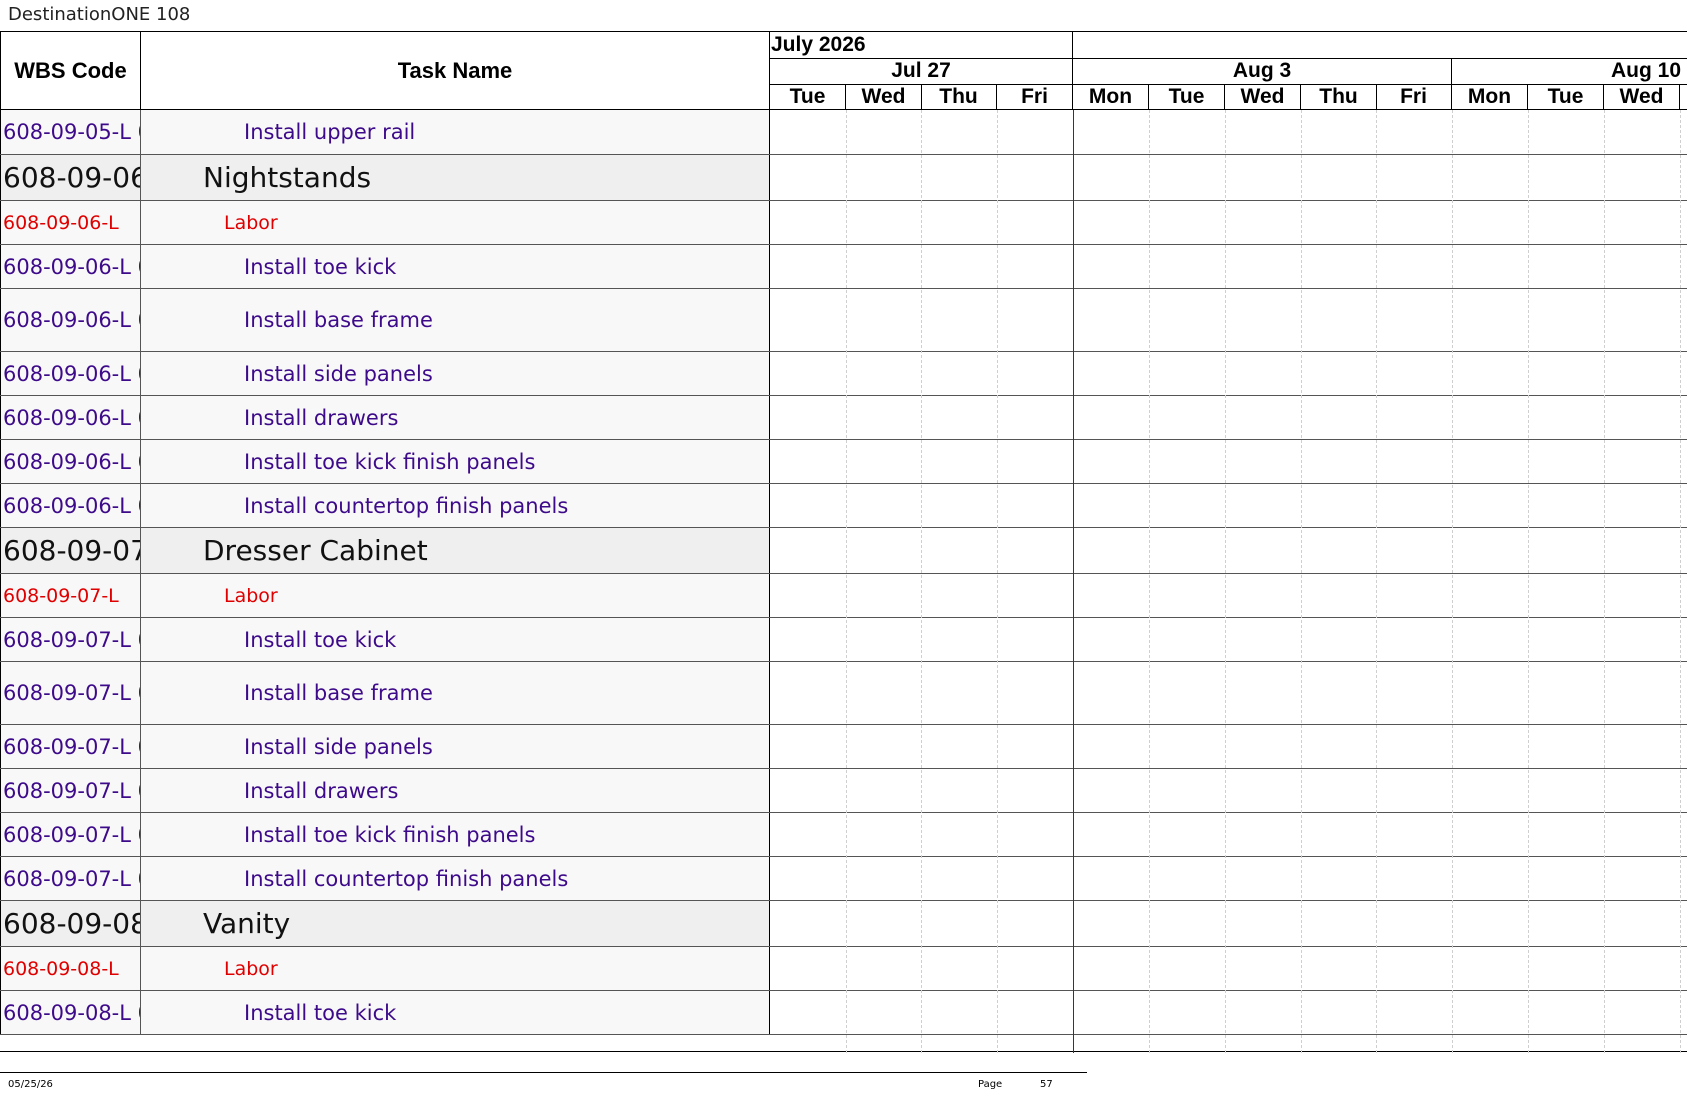 The height and width of the screenshot is (1097, 1687). I want to click on wbs-code-cell: 608-09-08-L 0, so click(70, 1012).